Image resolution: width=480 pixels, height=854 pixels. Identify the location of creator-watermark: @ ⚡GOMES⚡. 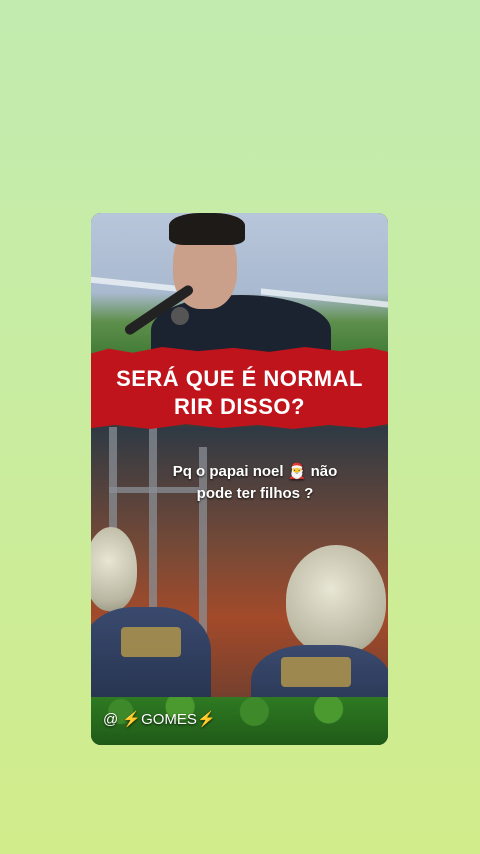
(159, 719).